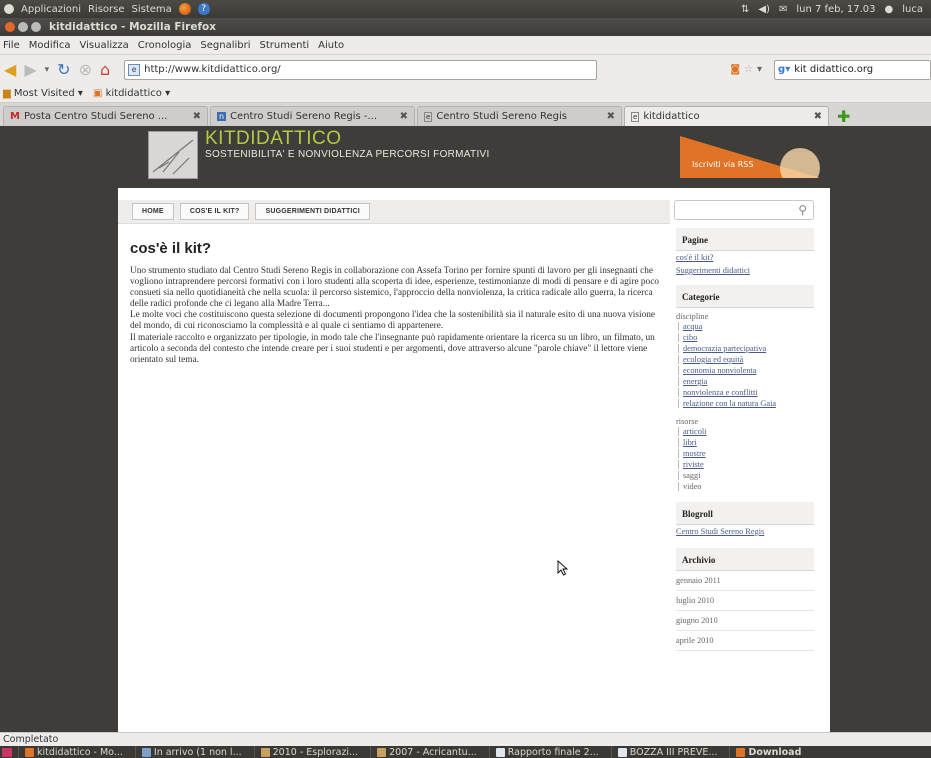 The image size is (931, 758). Describe the element at coordinates (184, 9) in the screenshot. I see `firefox-launcher-icon` at that location.